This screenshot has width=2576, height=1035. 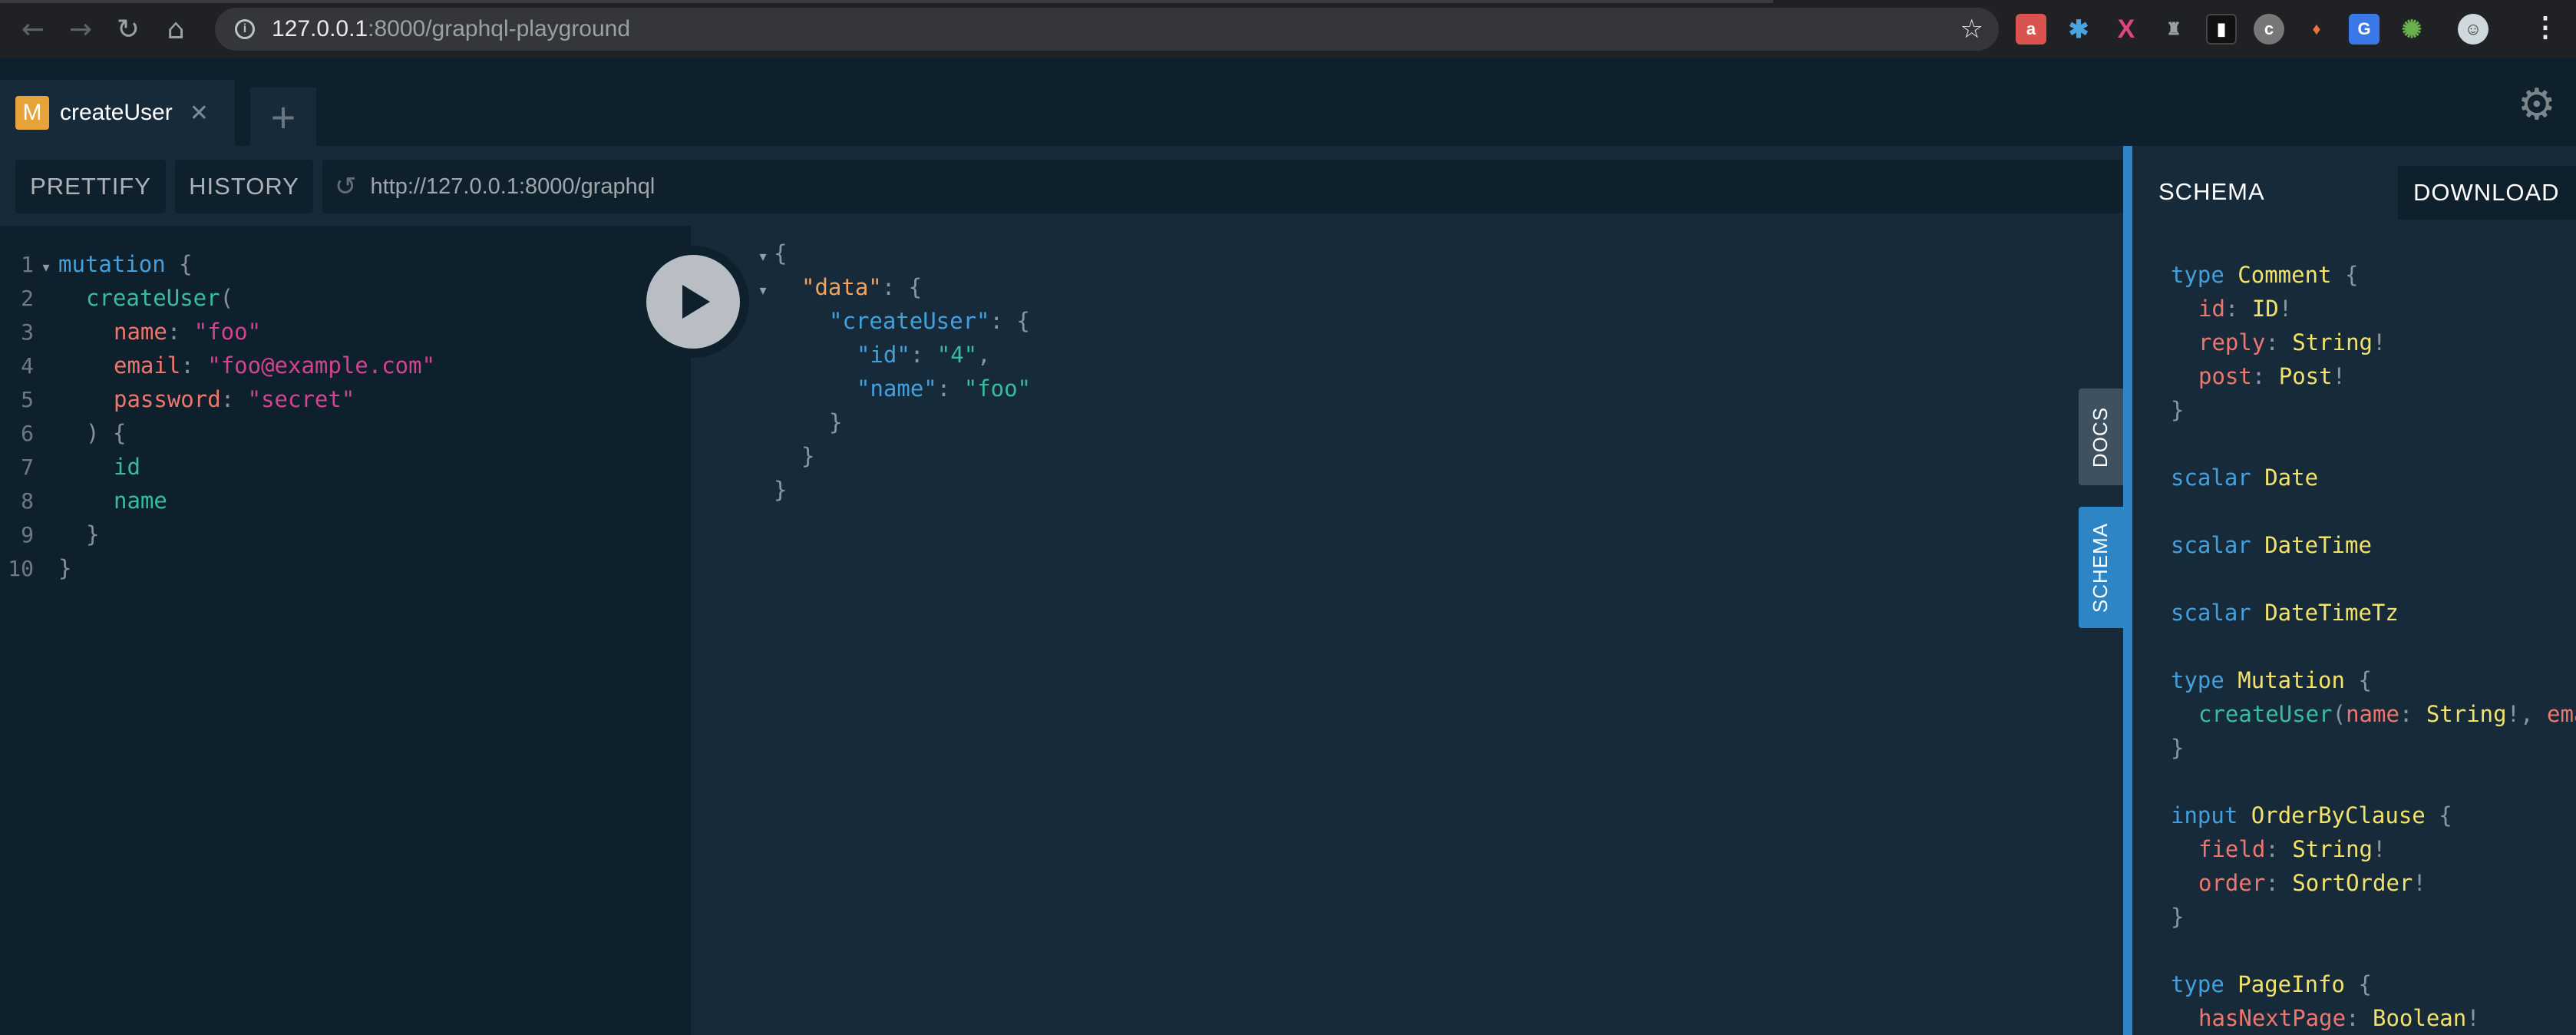 What do you see at coordinates (2078, 29) in the screenshot?
I see `extension-icon: ✱` at bounding box center [2078, 29].